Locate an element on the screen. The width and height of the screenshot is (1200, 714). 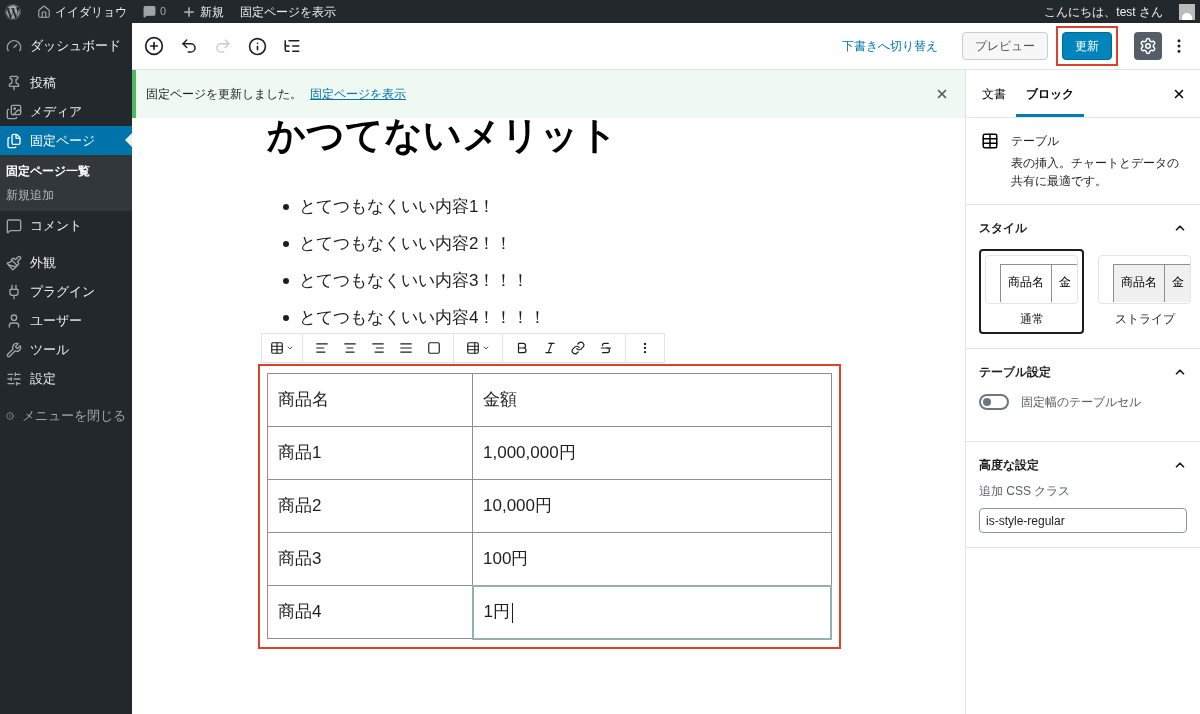
toggle-label: 固定幅のテーブルセル is located at coordinates (1081, 402).